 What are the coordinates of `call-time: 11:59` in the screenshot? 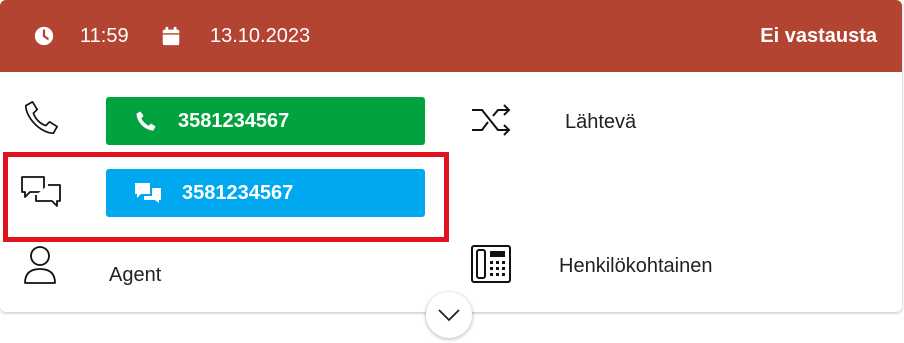 It's located at (104, 36).